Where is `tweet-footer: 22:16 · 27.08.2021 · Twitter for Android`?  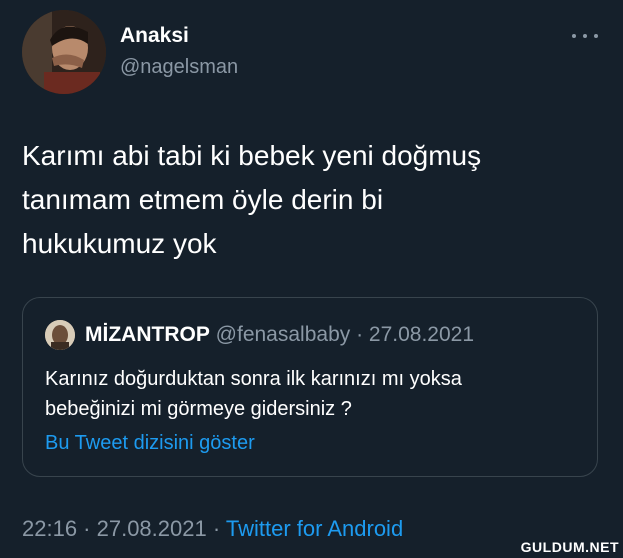
tweet-footer: 22:16 · 27.08.2021 · Twitter for Android is located at coordinates (212, 529).